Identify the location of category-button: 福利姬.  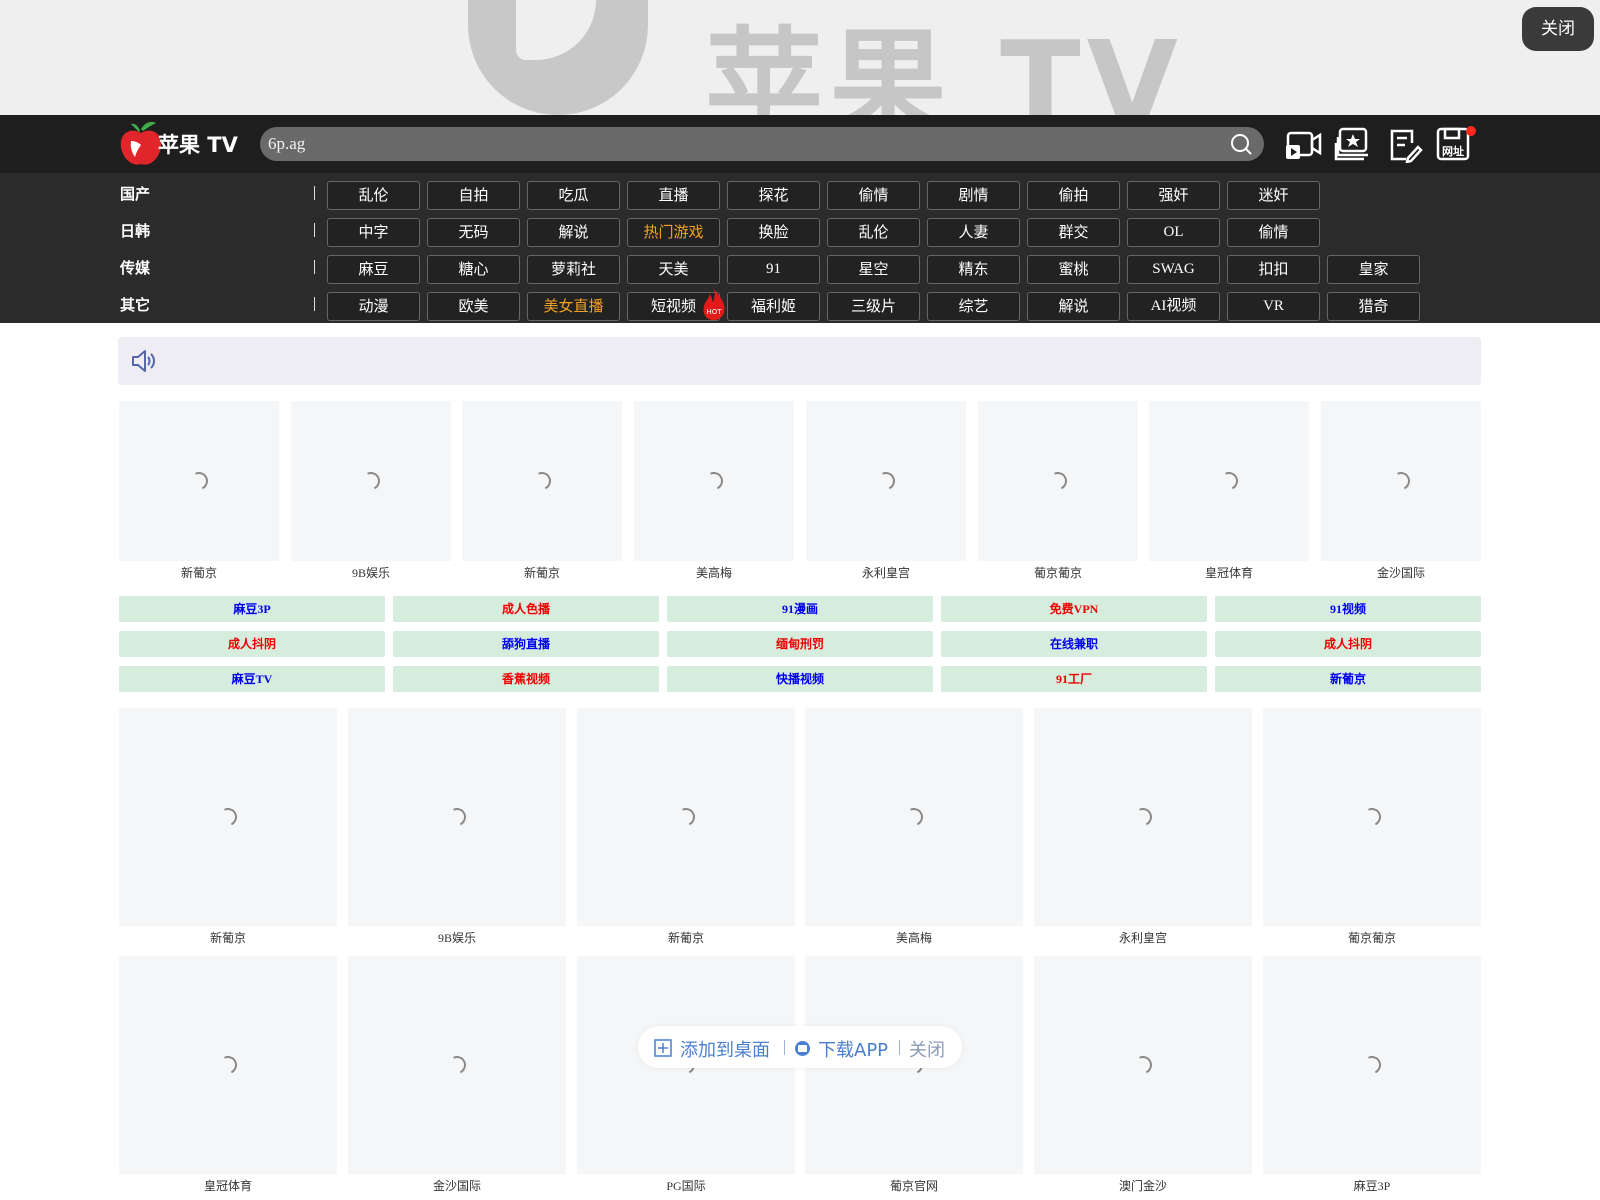
(773, 306).